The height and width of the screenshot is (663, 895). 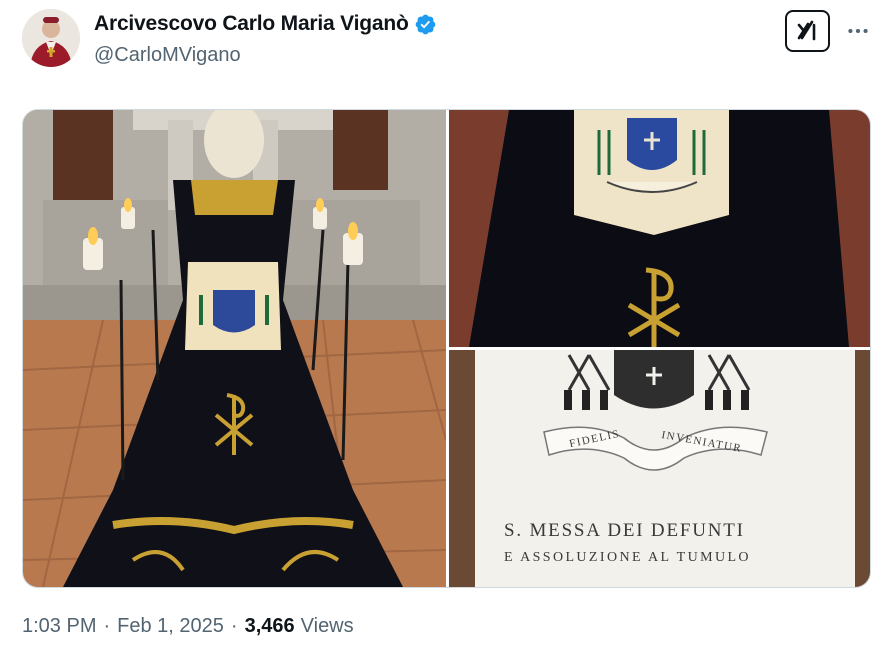 I want to click on tweet-meta: 1:03 PM · Feb 1, 2025 · 3,466 Views, so click(x=188, y=626).